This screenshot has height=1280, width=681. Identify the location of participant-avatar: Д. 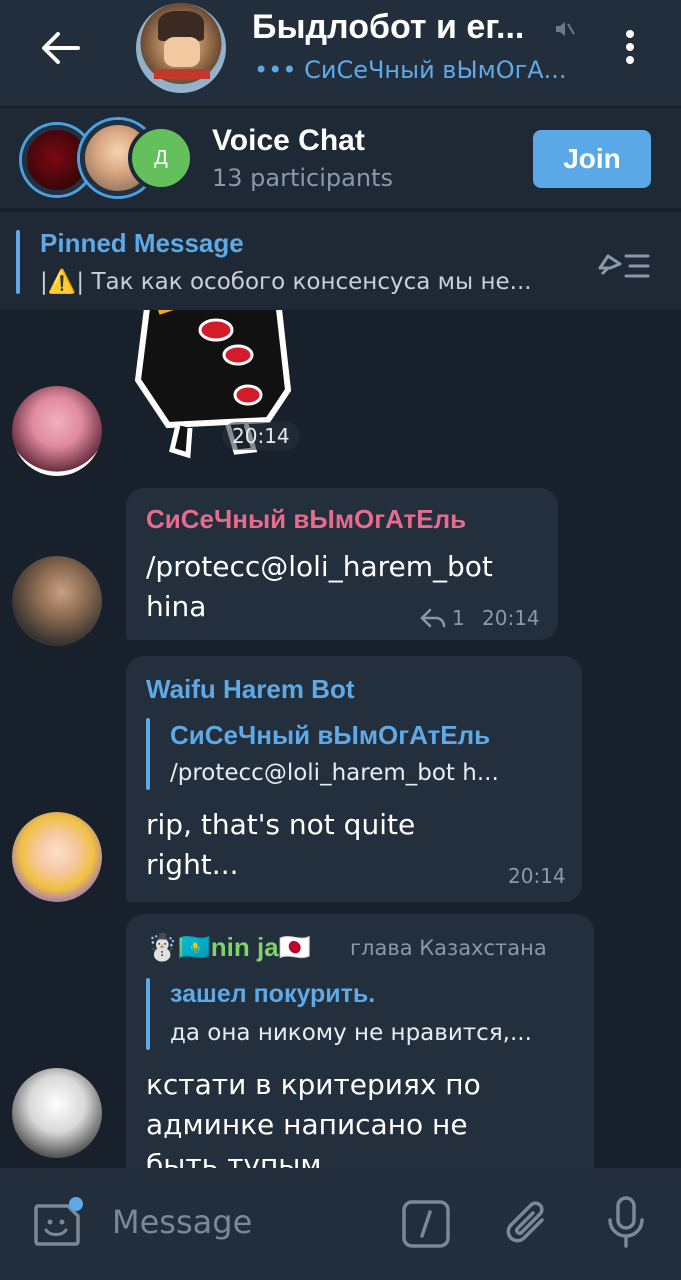
(161, 158).